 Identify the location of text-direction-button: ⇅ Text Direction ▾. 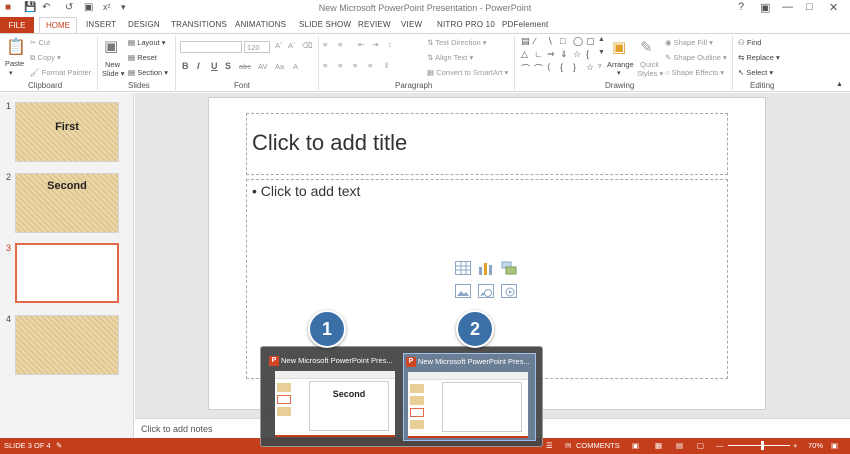
(457, 42).